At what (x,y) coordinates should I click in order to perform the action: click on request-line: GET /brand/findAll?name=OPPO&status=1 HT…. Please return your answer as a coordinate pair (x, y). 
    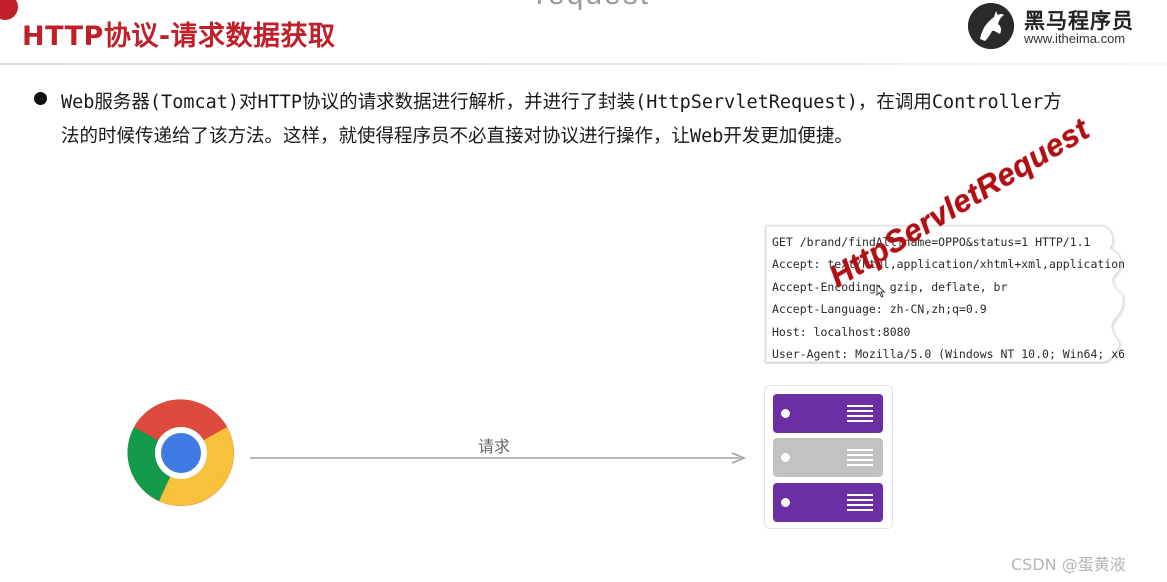
    Looking at the image, I should click on (931, 242).